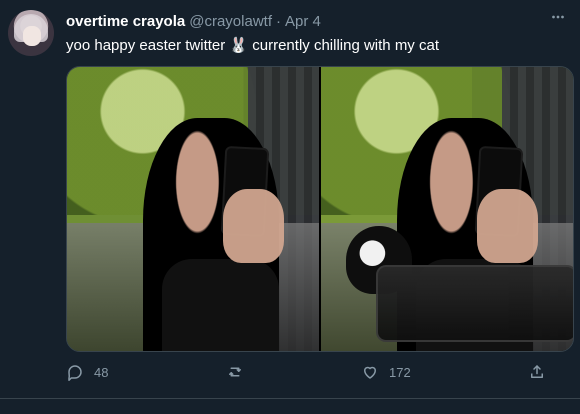  I want to click on hand-right, so click(507, 226).